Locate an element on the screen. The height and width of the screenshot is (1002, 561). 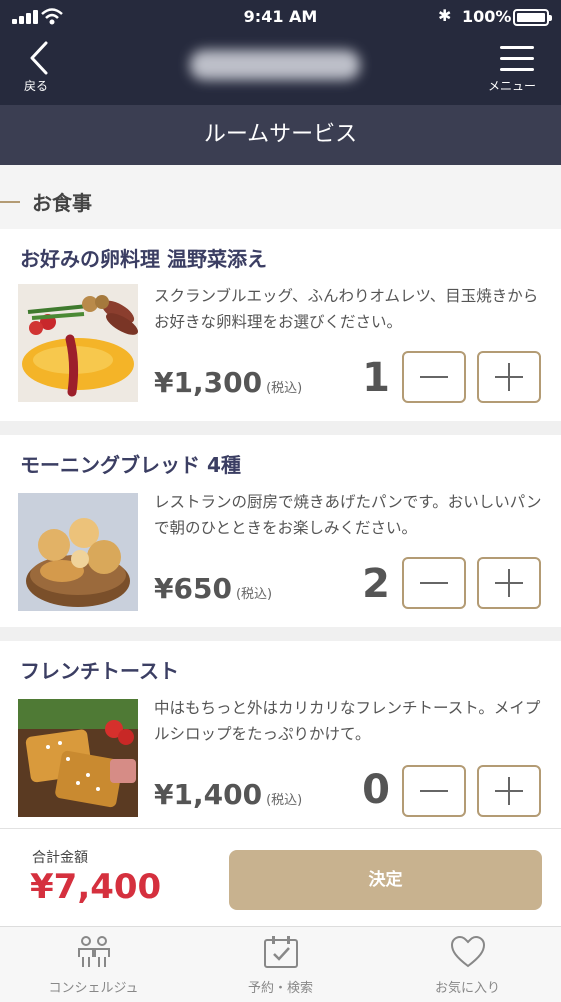
battery-percent: 100% is located at coordinates (487, 16).